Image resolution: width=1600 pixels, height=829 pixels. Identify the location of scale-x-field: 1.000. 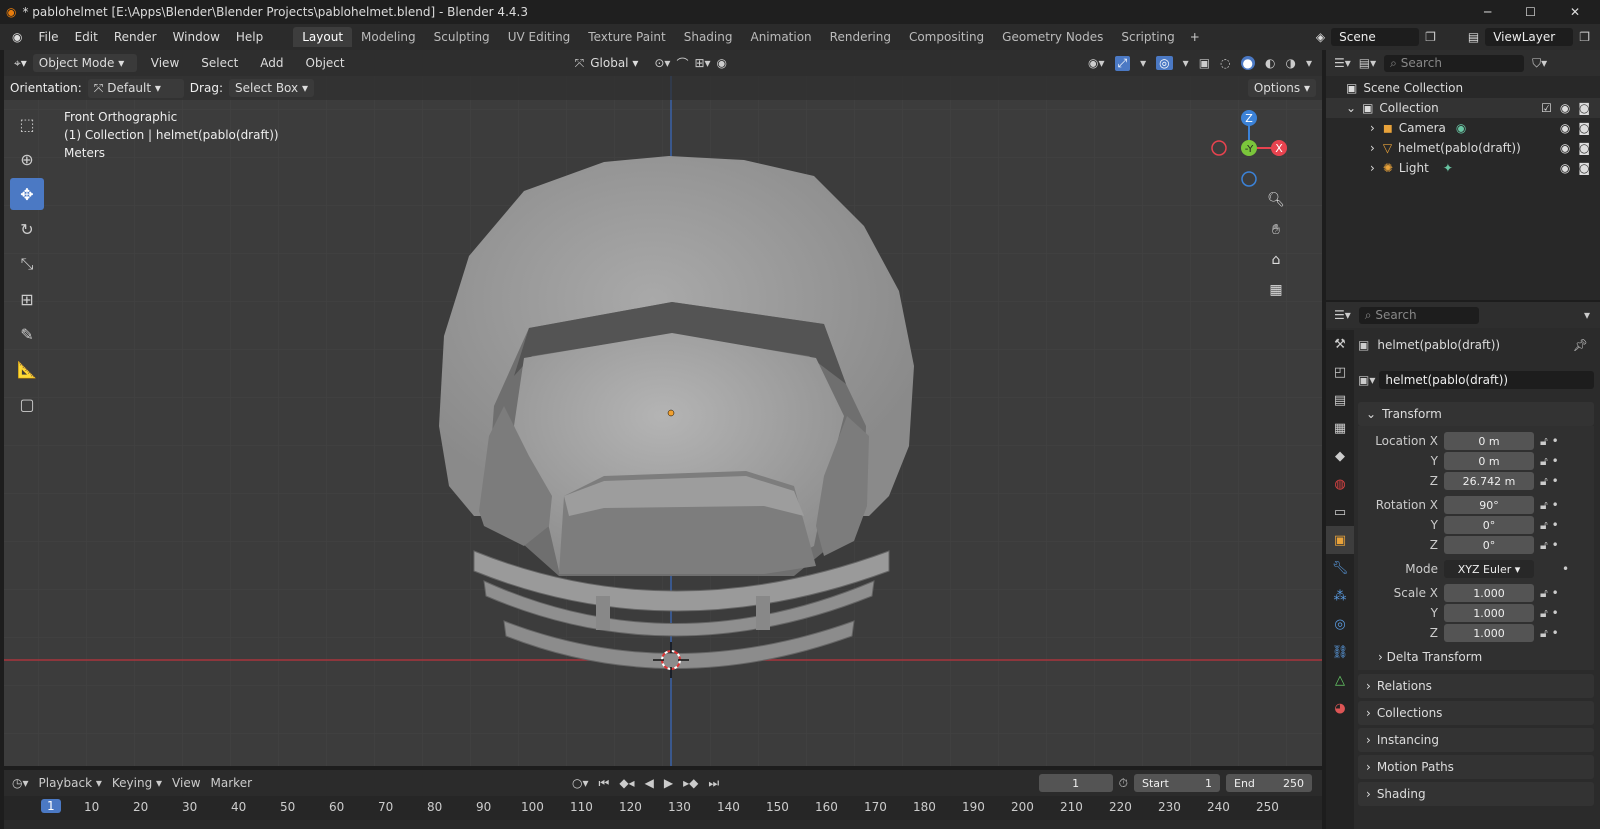
(1489, 593).